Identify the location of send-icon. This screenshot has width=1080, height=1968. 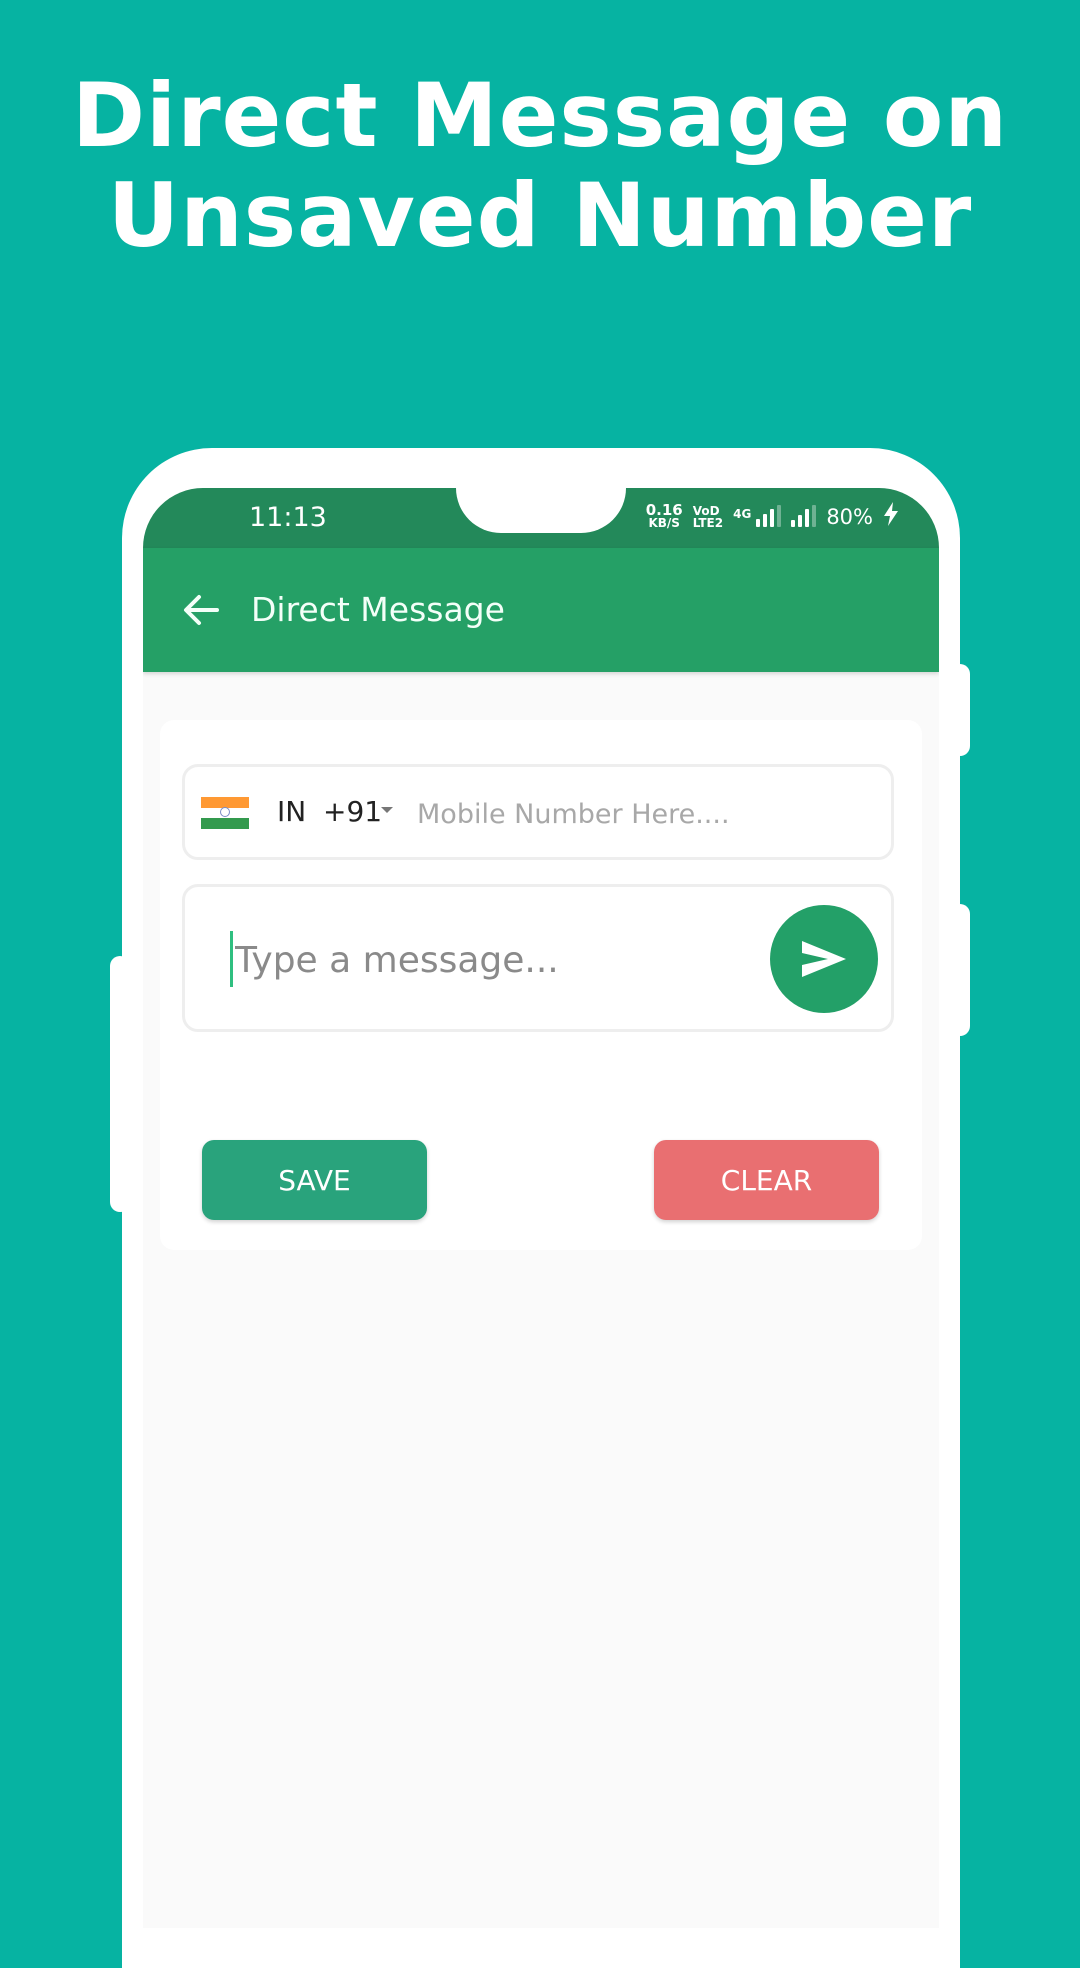
(824, 959).